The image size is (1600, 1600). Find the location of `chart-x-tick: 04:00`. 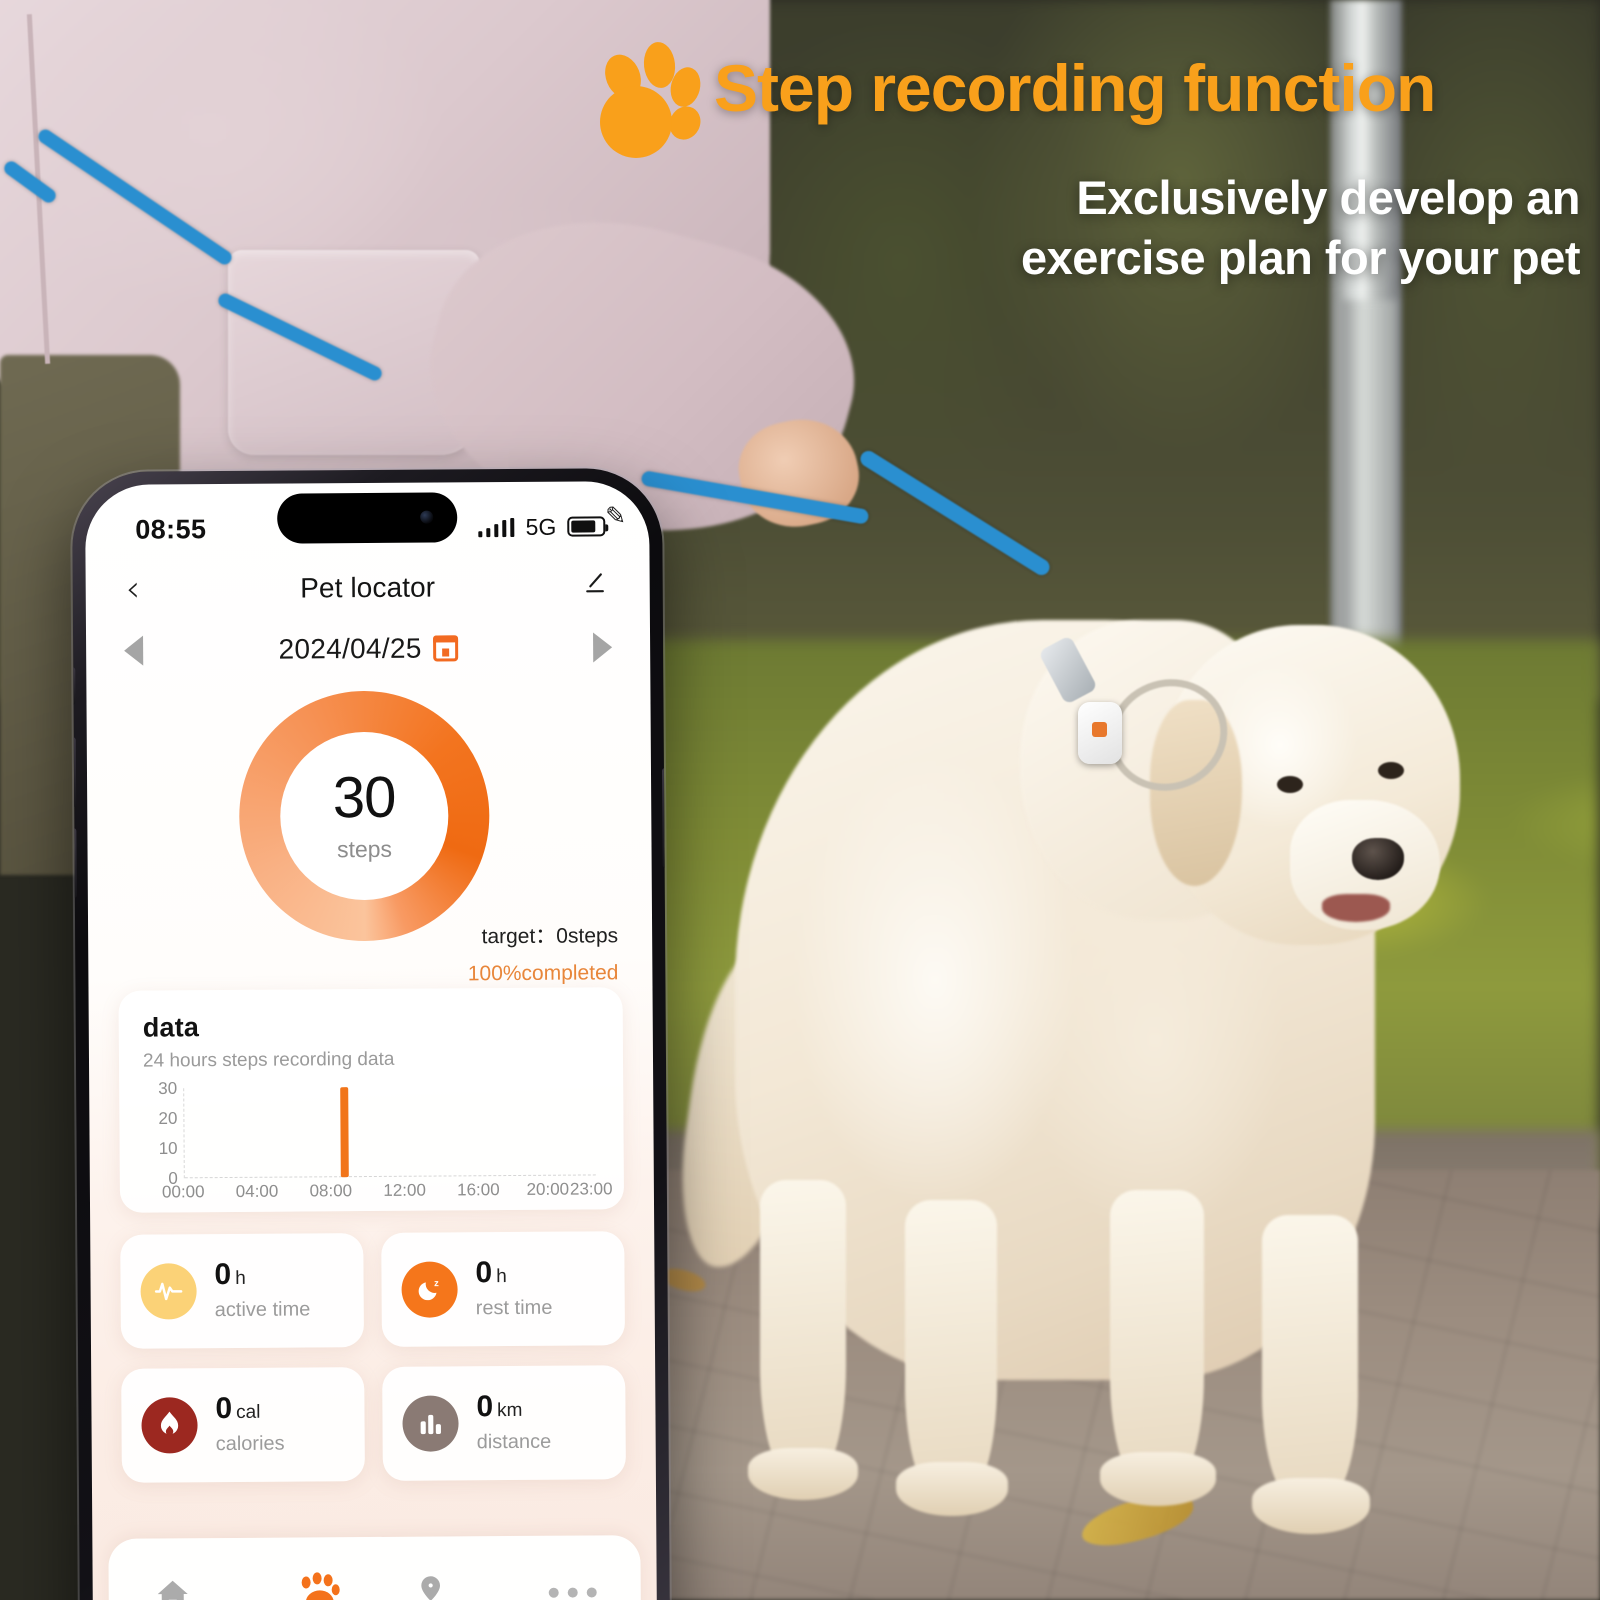

chart-x-tick: 04:00 is located at coordinates (257, 1191).